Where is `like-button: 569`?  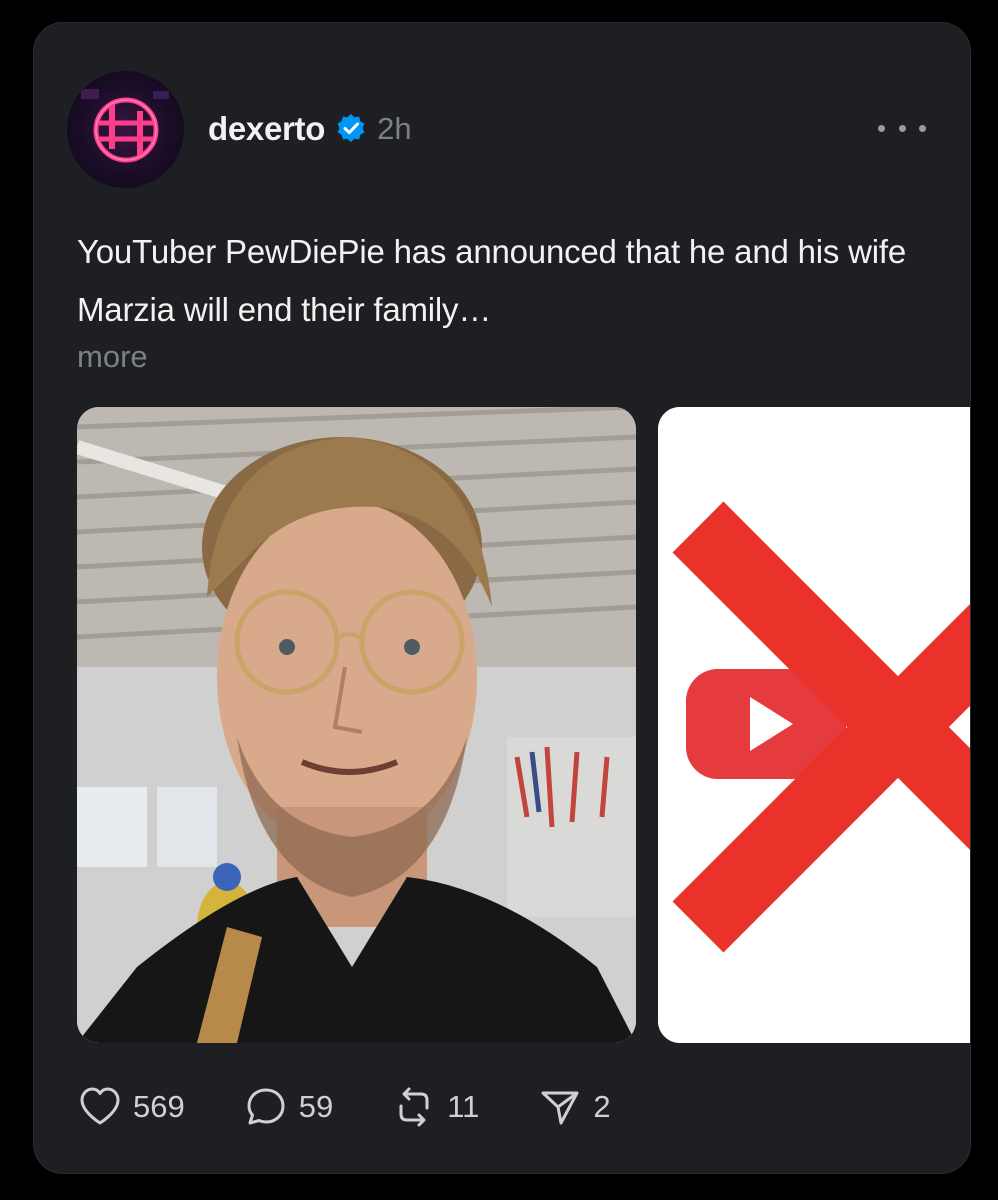 like-button: 569 is located at coordinates (131, 1107).